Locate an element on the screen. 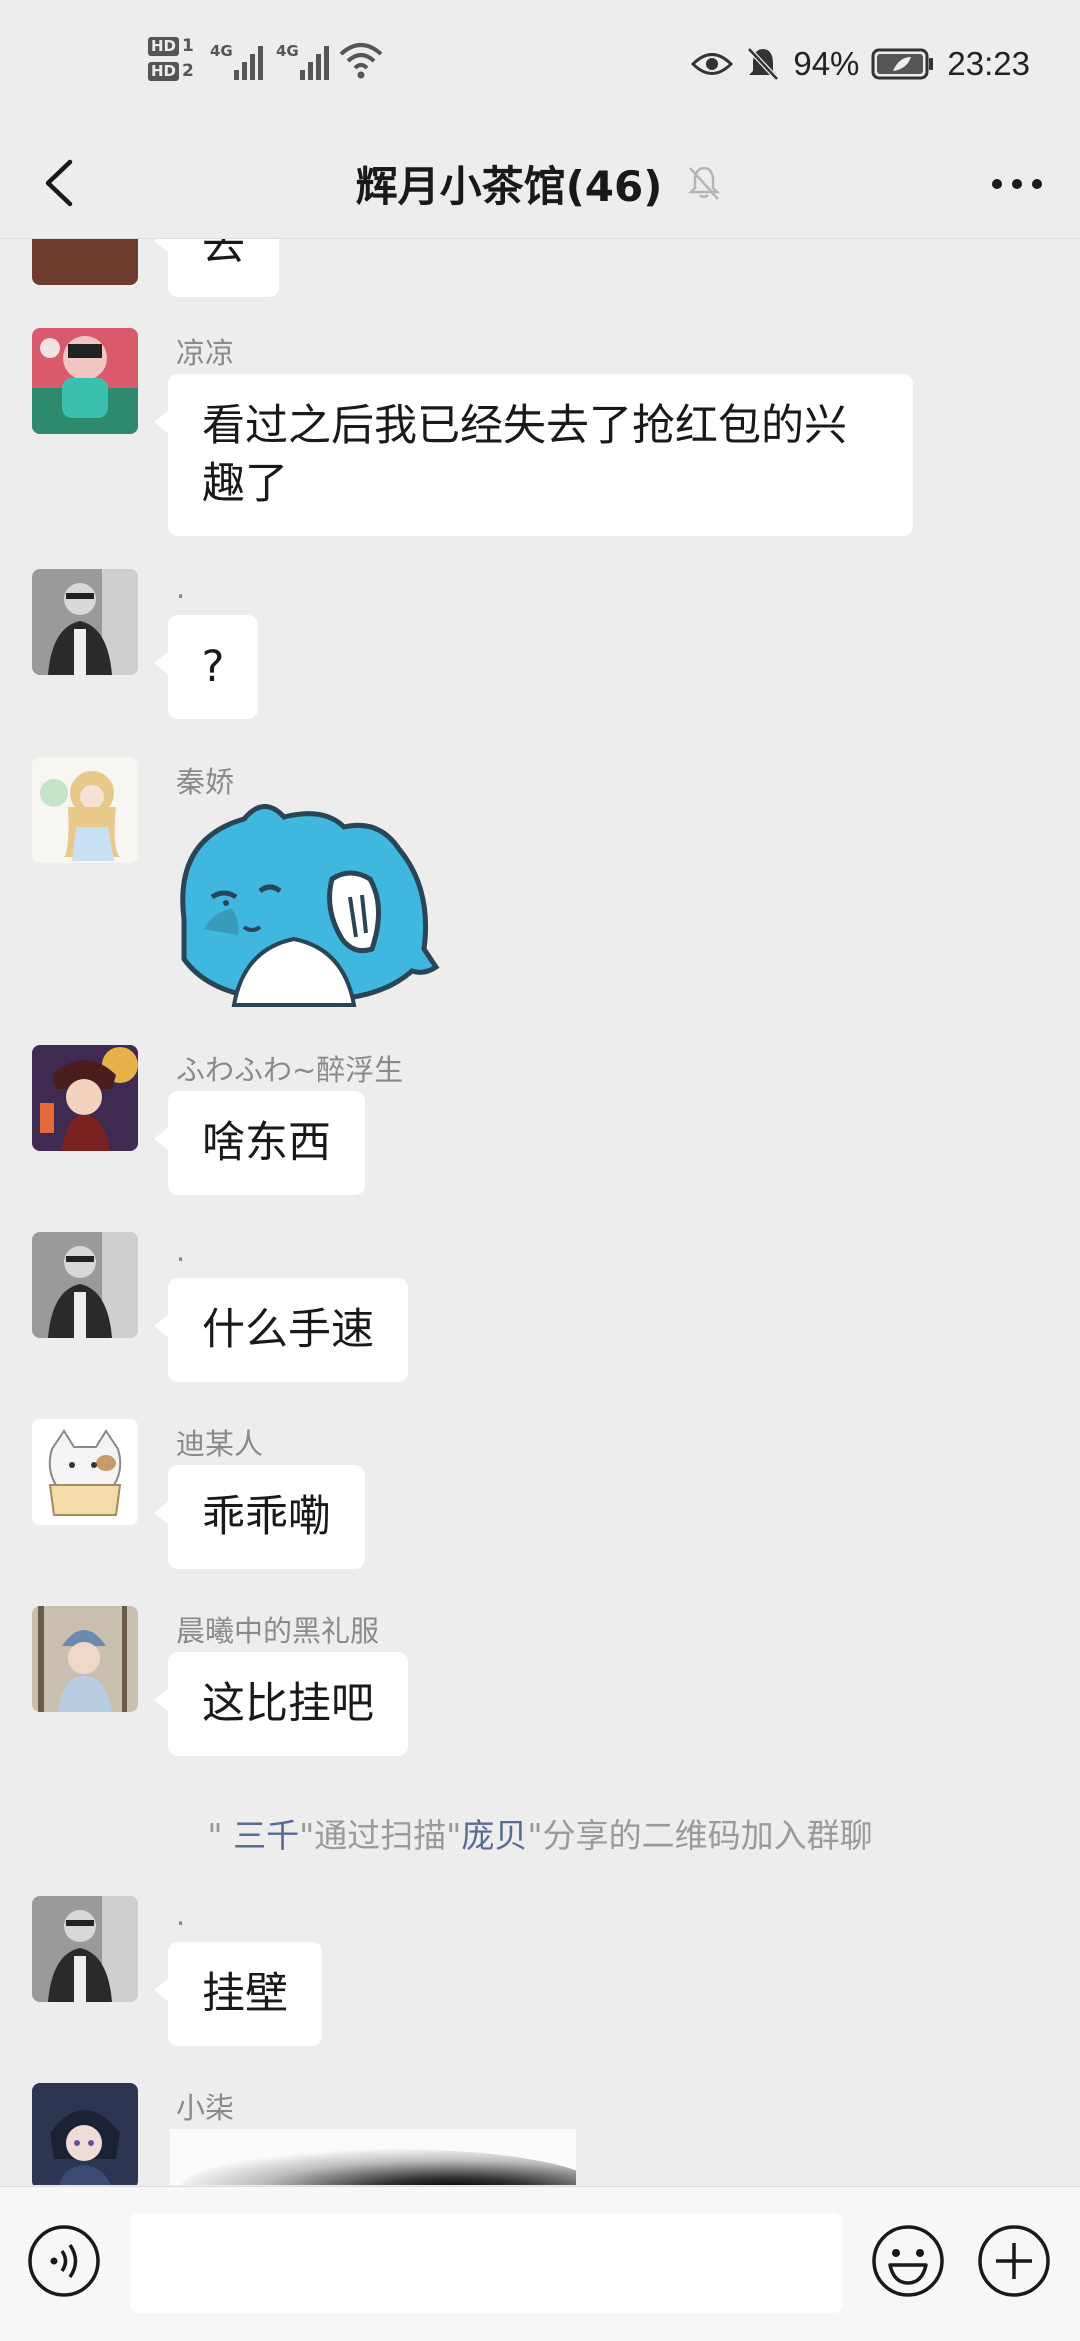  message-bubble: 这比挂吧 is located at coordinates (281, 1704).